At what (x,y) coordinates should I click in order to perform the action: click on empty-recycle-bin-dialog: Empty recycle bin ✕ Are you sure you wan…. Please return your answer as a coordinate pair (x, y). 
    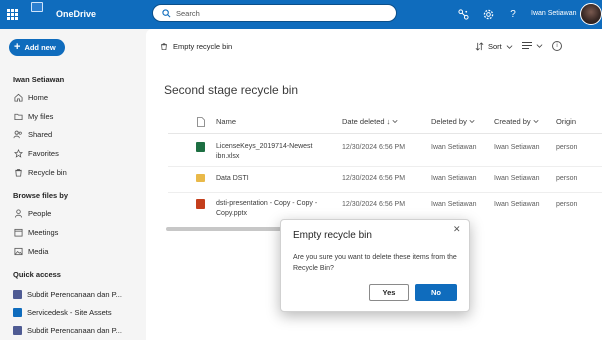
    Looking at the image, I should click on (375, 265).